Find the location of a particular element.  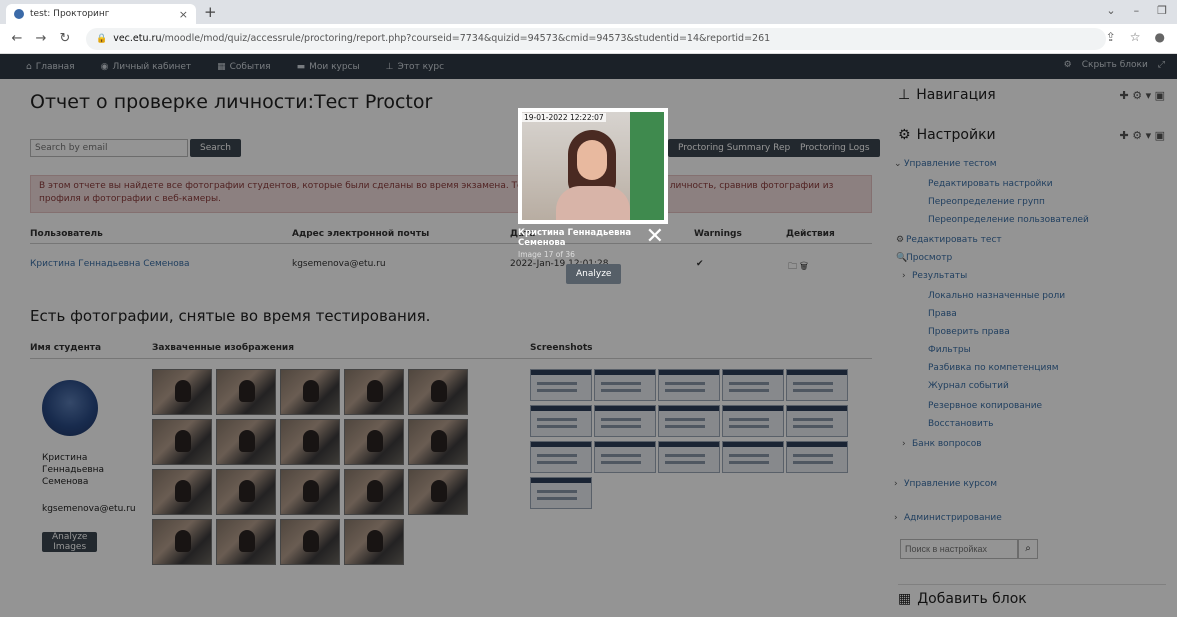

bookmark-star-icon: ☆ is located at coordinates (1135, 37).